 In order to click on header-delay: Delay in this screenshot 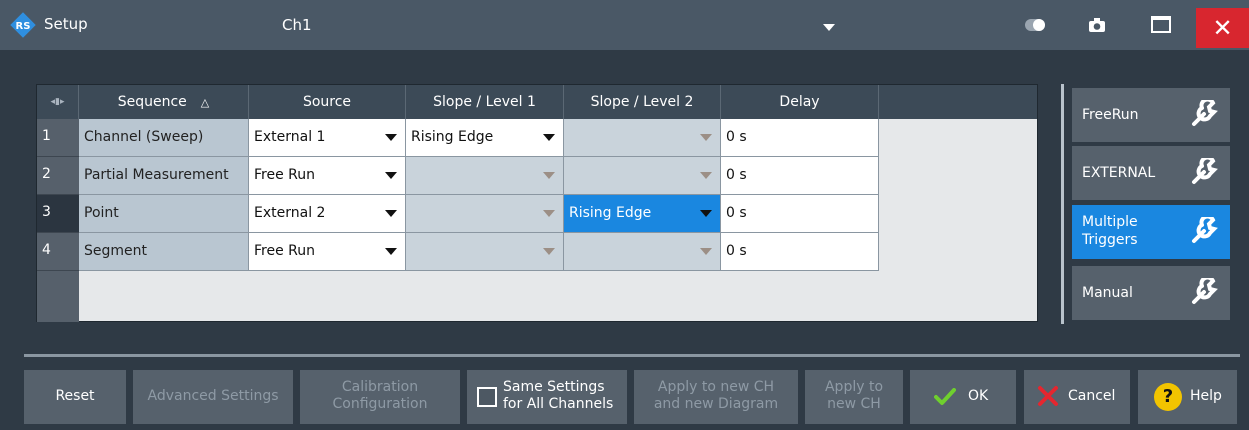, I will do `click(800, 102)`.